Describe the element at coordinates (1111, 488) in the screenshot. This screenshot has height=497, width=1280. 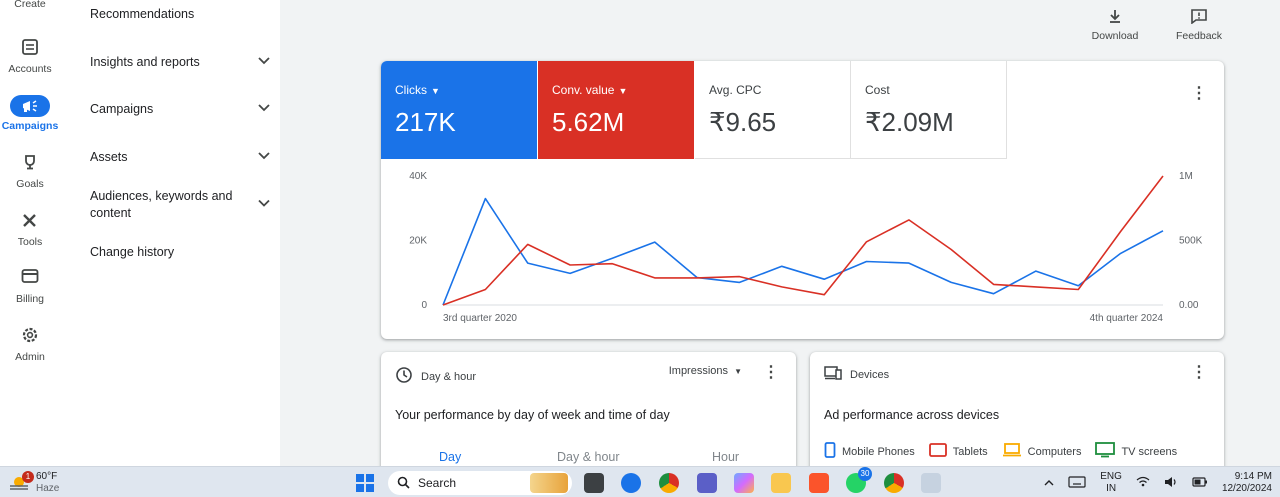
I see `lang-bottom: IN` at that location.